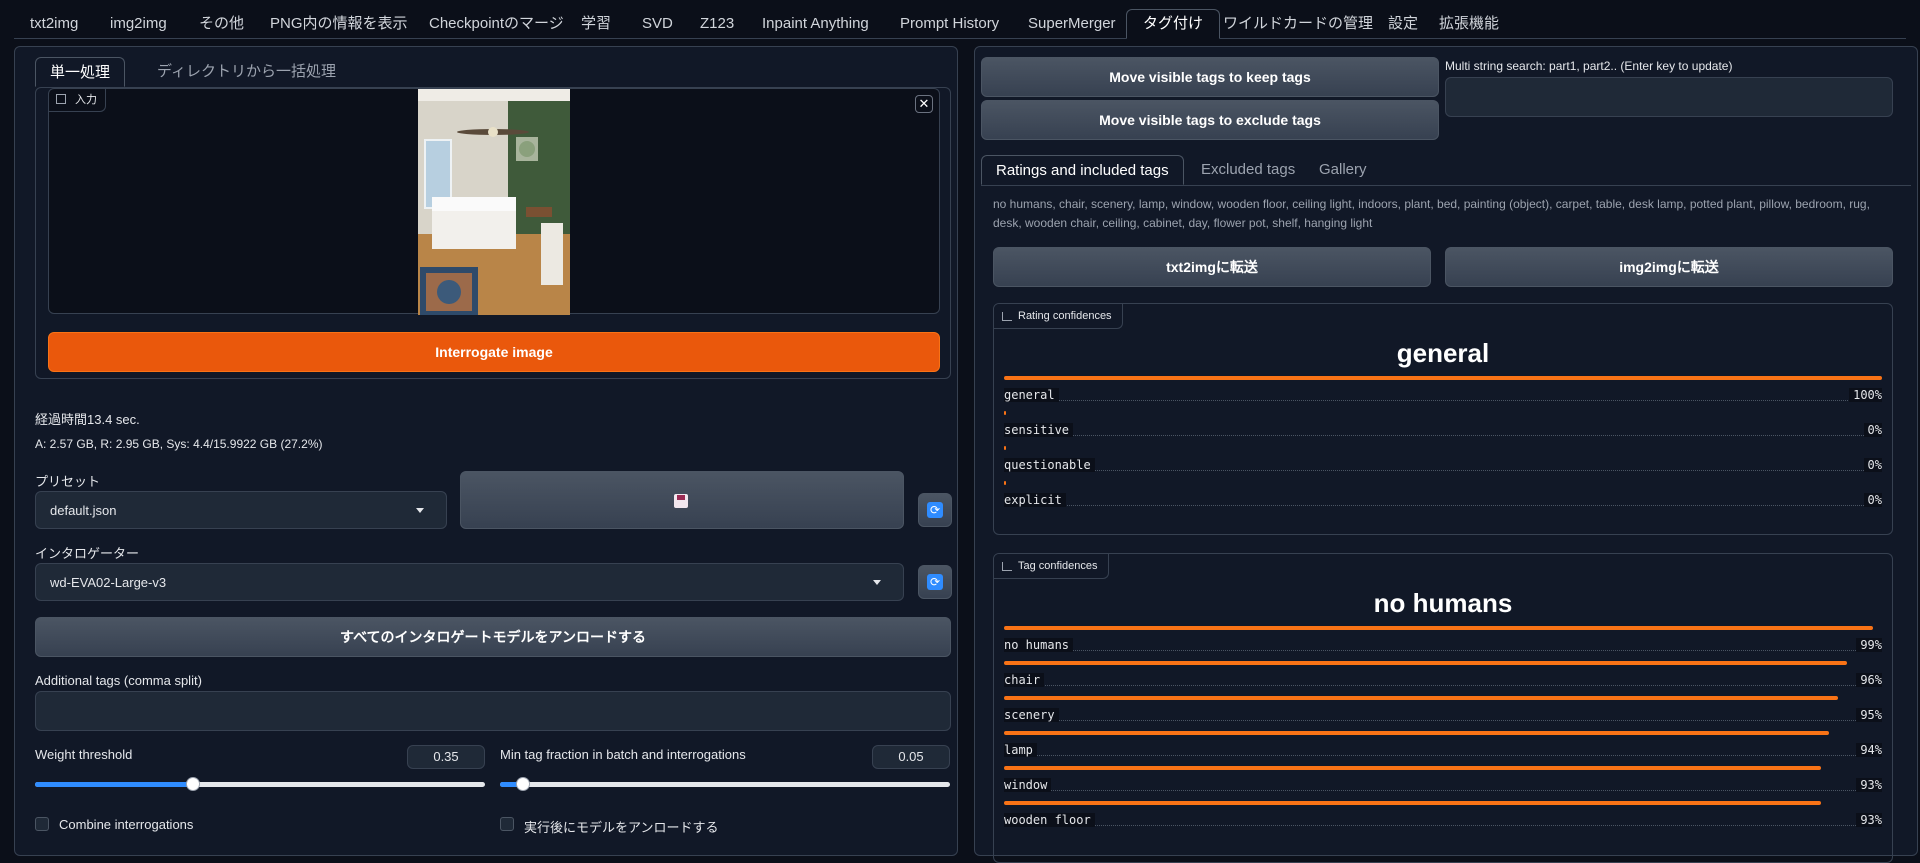 The width and height of the screenshot is (1920, 863). Describe the element at coordinates (1443, 603) in the screenshot. I see `tag-top-label: no humans` at that location.